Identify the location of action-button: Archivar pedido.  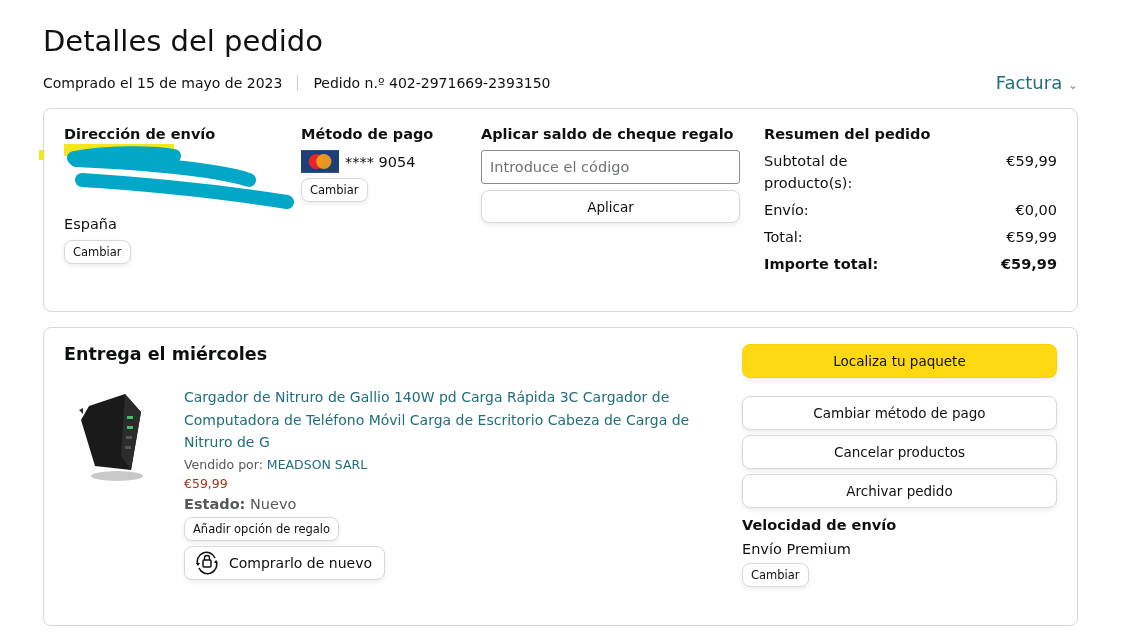
(899, 491).